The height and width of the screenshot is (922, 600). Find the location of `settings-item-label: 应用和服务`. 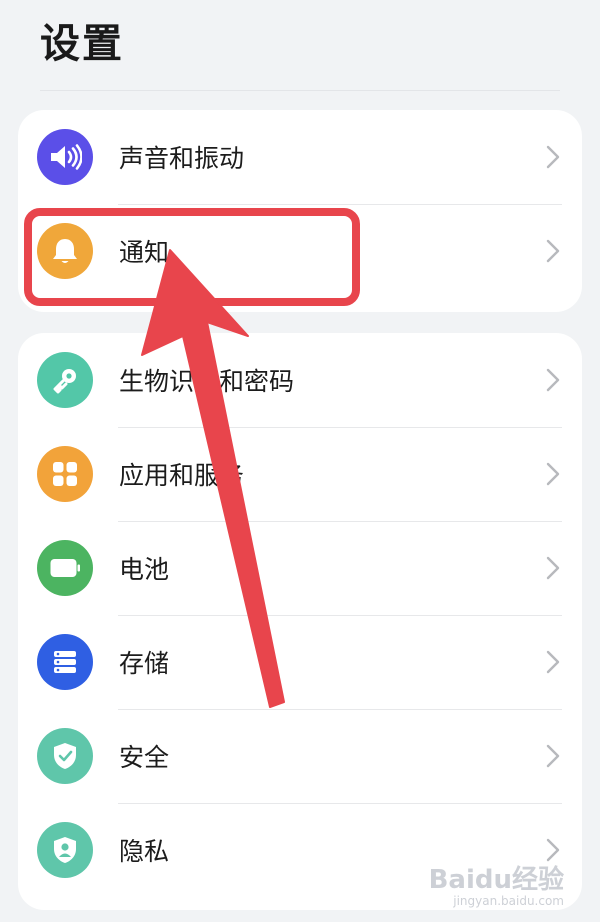

settings-item-label: 应用和服务 is located at coordinates (182, 475).